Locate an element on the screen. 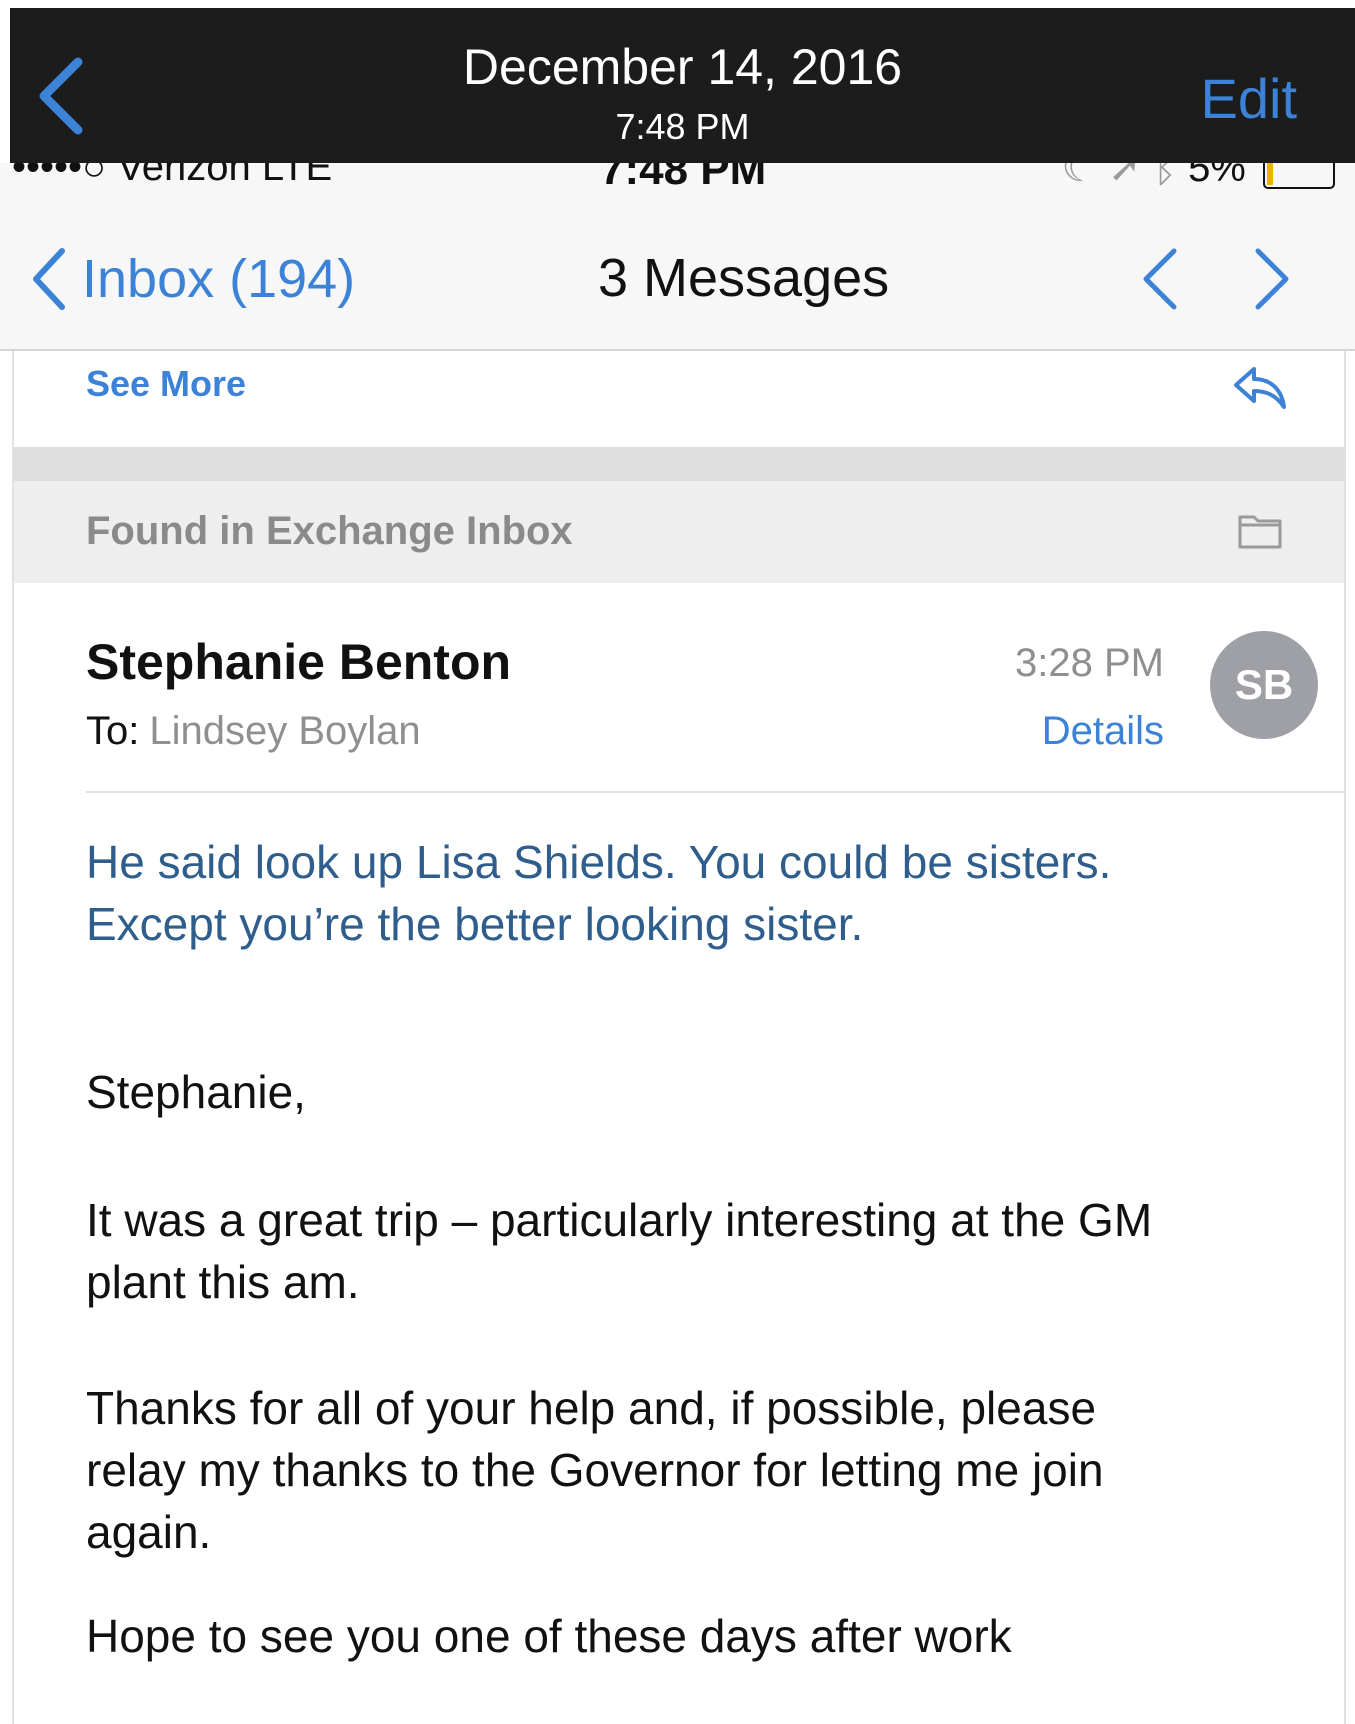 This screenshot has width=1355, height=1724. inbox-back-button: Inbox (194) is located at coordinates (192, 279).